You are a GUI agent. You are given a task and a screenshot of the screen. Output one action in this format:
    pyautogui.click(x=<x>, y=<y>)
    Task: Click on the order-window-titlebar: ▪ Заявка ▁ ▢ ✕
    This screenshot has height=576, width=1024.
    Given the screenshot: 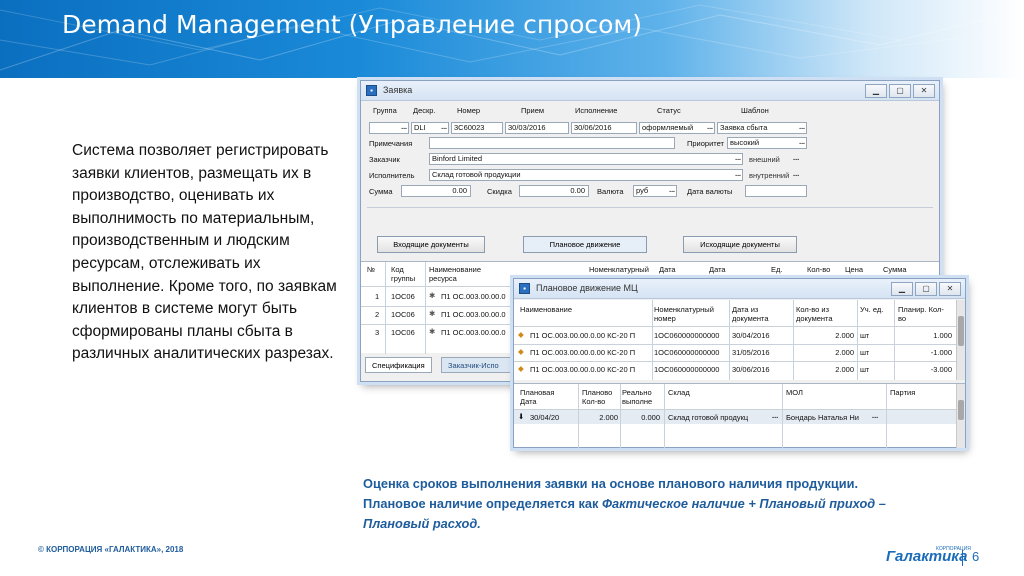 What is the action you would take?
    pyautogui.click(x=650, y=91)
    